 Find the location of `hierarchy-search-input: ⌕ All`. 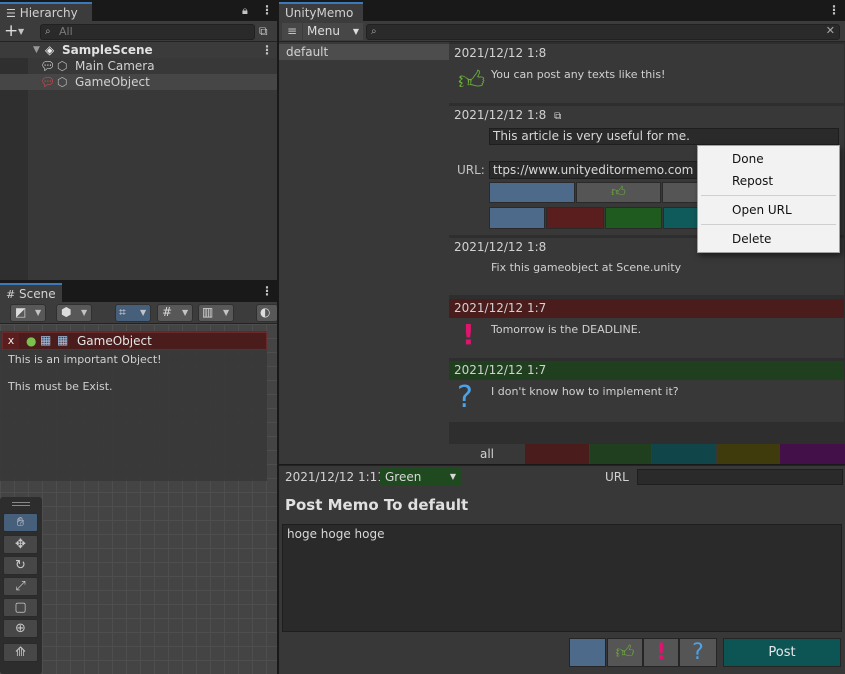

hierarchy-search-input: ⌕ All is located at coordinates (147, 32).